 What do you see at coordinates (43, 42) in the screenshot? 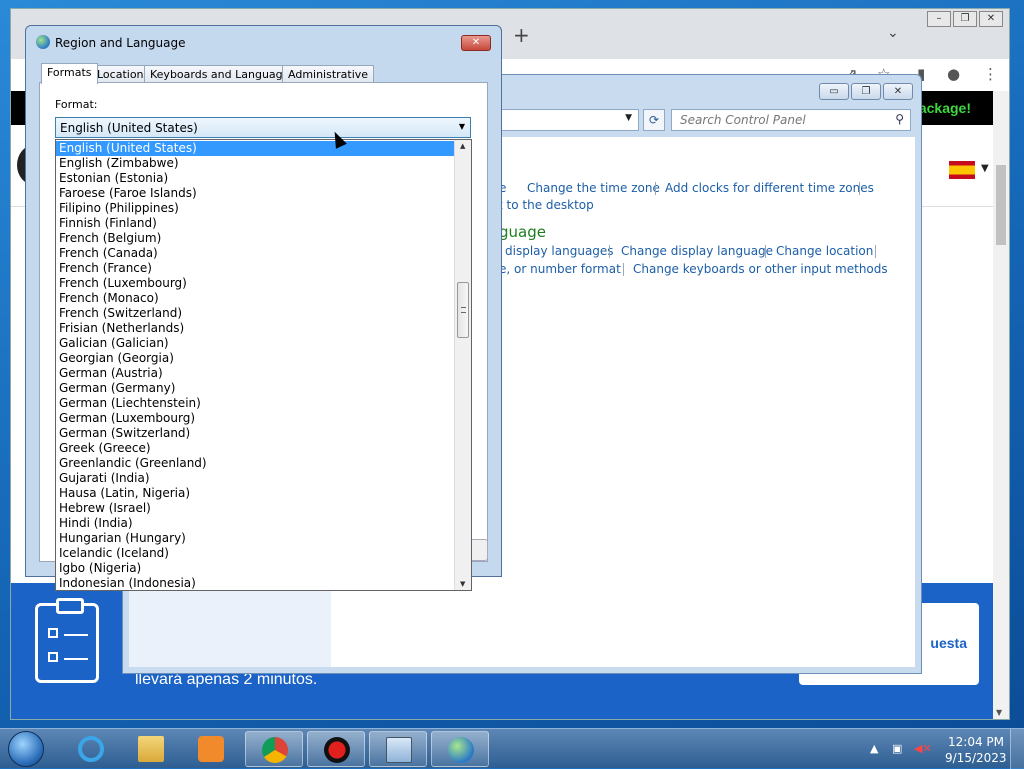
I see `globe-icon` at bounding box center [43, 42].